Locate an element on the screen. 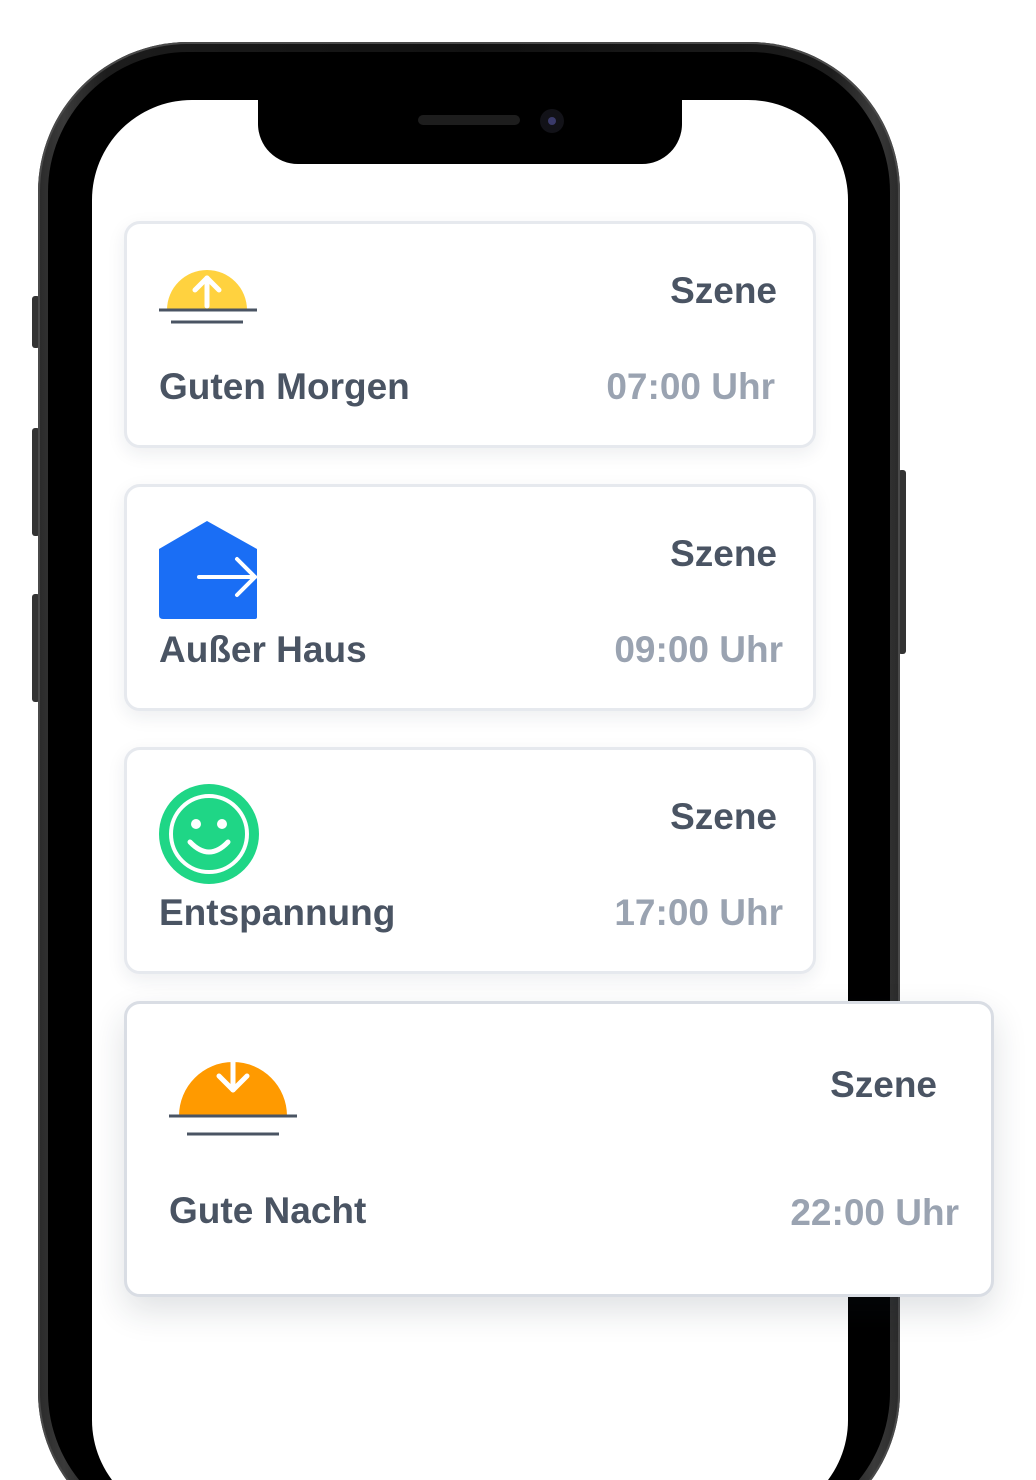 The width and height of the screenshot is (1036, 1480). scene-time: 07:00 Uhr is located at coordinates (690, 386).